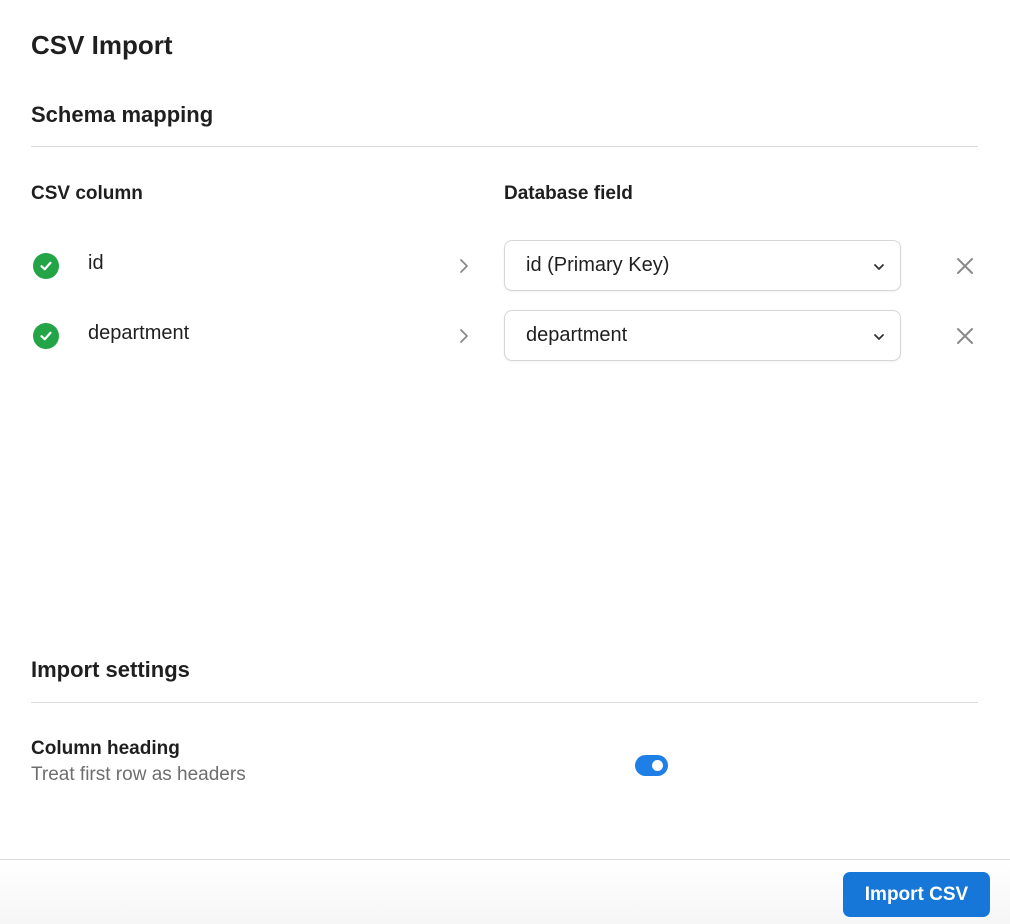 Image resolution: width=1010 pixels, height=924 pixels. Describe the element at coordinates (568, 193) in the screenshot. I see `database-field-header: Database field` at that location.